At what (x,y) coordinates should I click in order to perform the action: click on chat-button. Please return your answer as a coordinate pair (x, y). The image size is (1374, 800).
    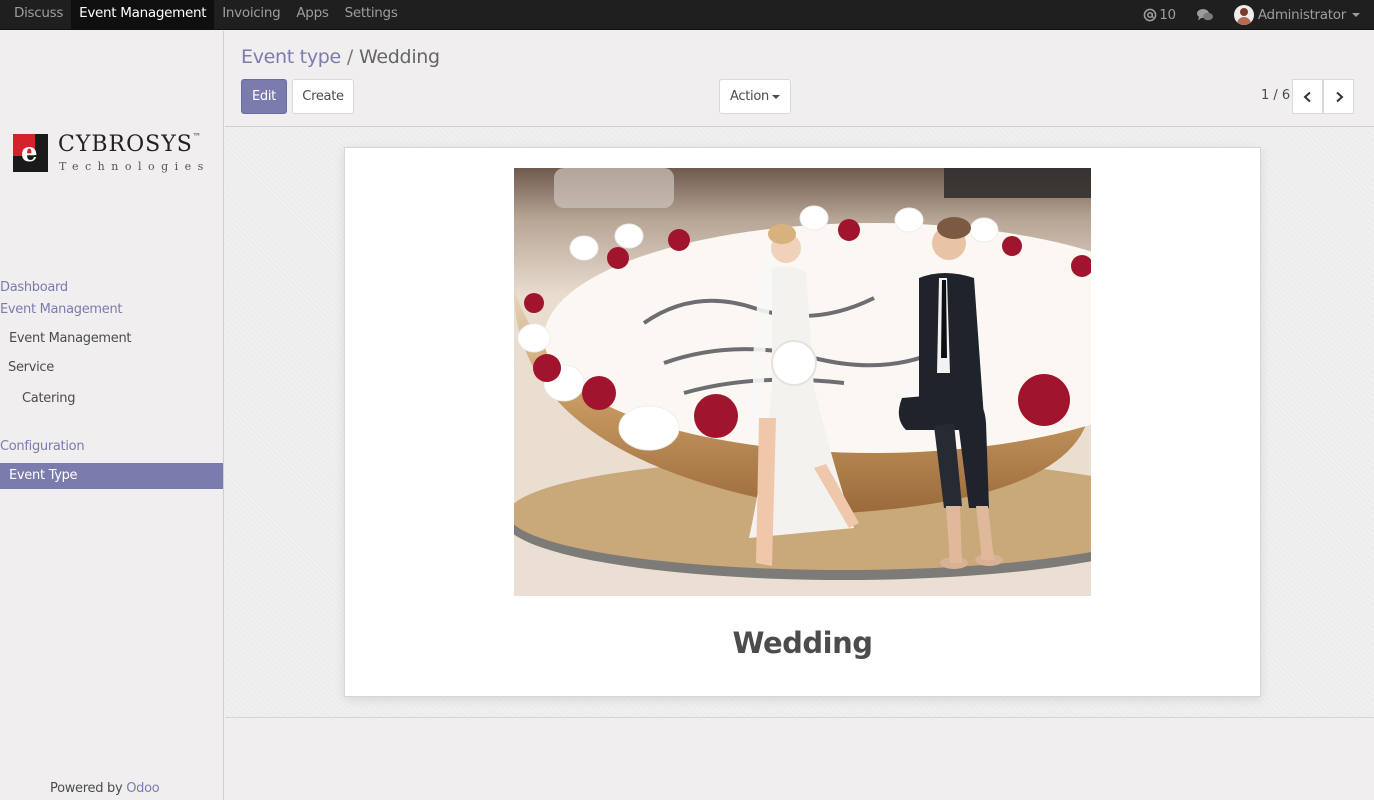
    Looking at the image, I should click on (1205, 15).